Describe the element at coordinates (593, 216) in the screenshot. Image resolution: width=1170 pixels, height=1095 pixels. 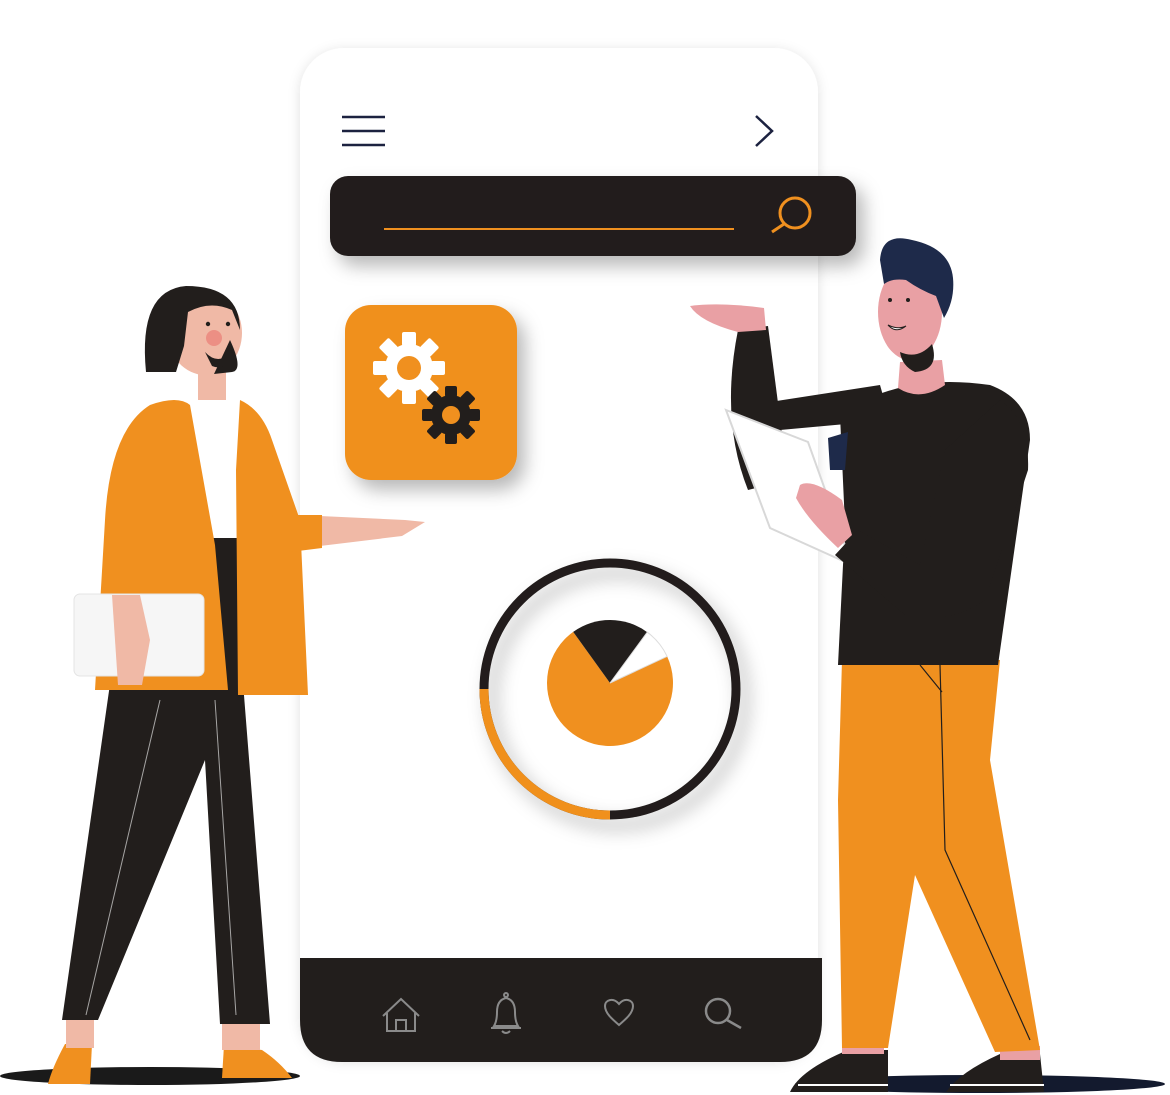
I see `search-bar` at that location.